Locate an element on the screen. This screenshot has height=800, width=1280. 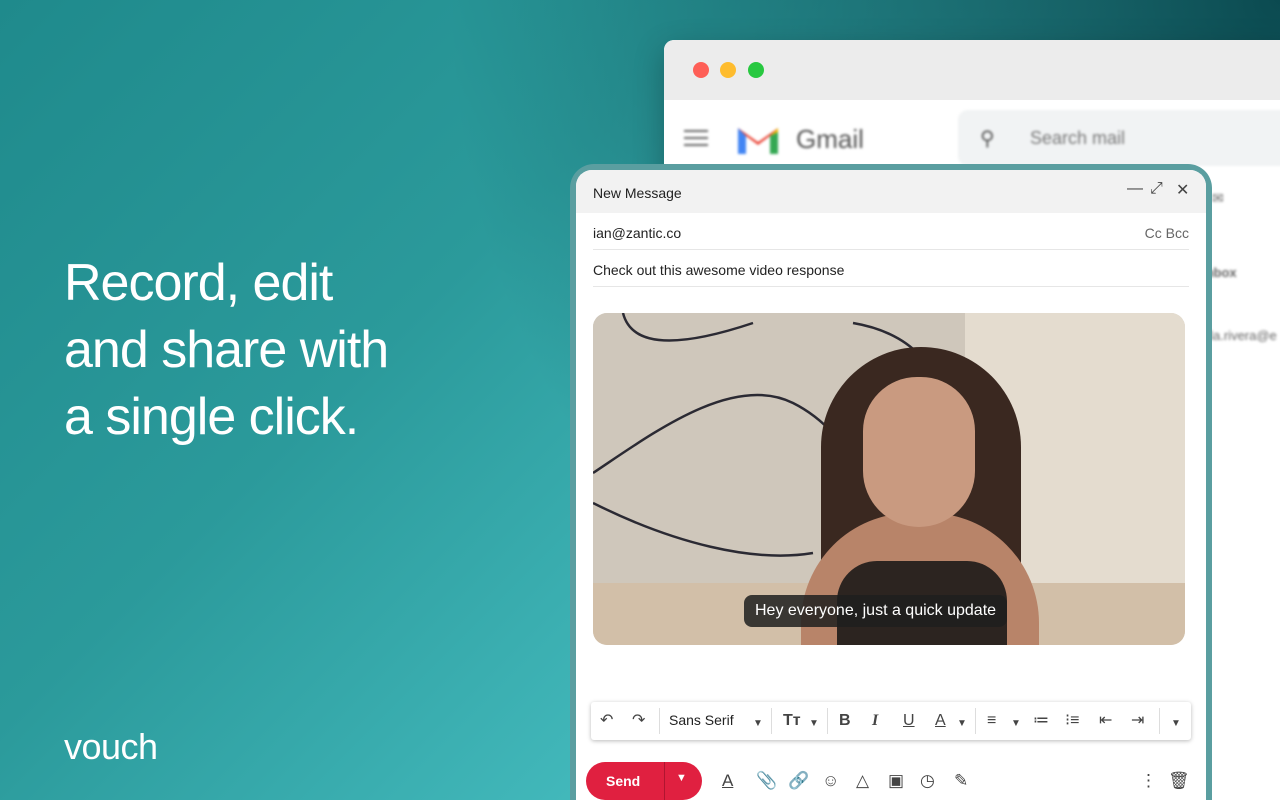
compose-actions-bar: Send ▼ A 📎 🔗 ☺ △ ▣ ◷ ✎ ⋮ 🗑 is located at coordinates (891, 778).